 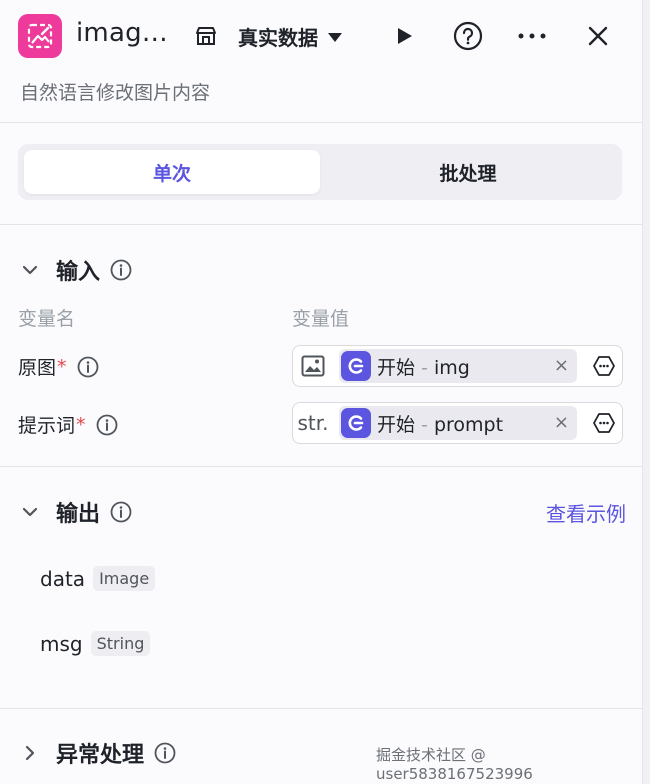 I want to click on variable-reference-tag: 开始 - img ×, so click(x=458, y=366).